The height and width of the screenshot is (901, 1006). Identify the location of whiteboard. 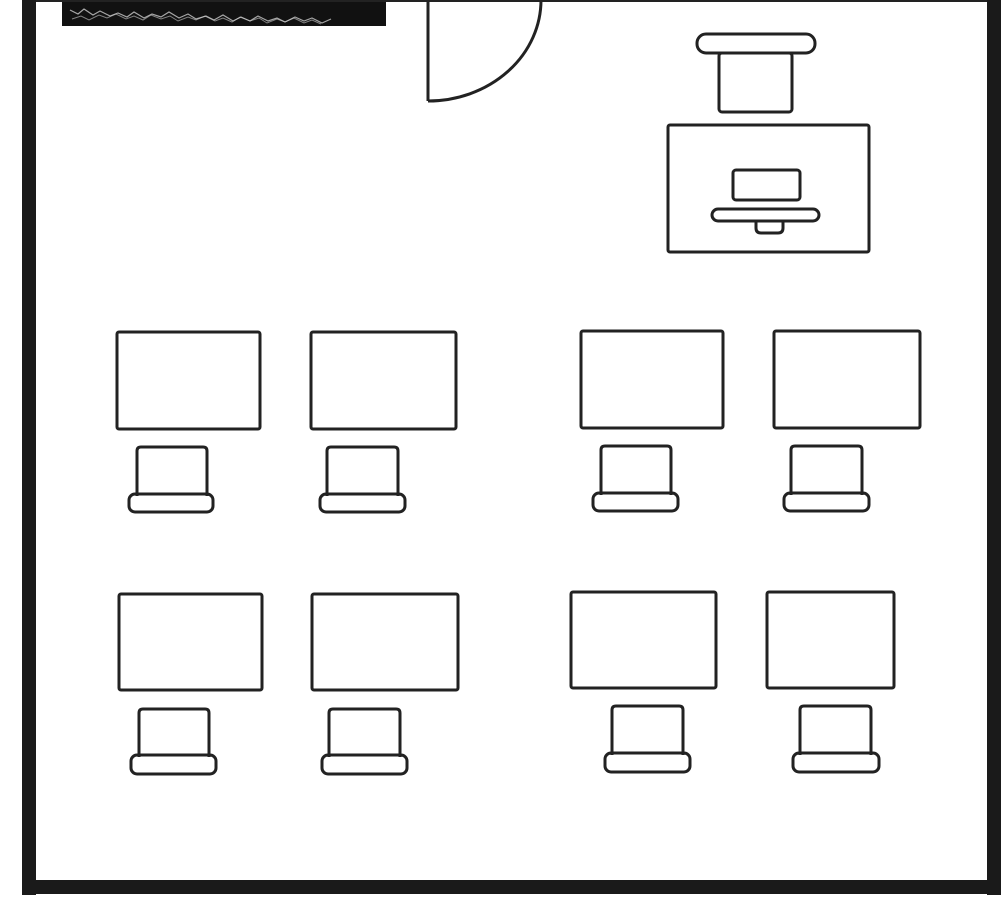
(224, 14).